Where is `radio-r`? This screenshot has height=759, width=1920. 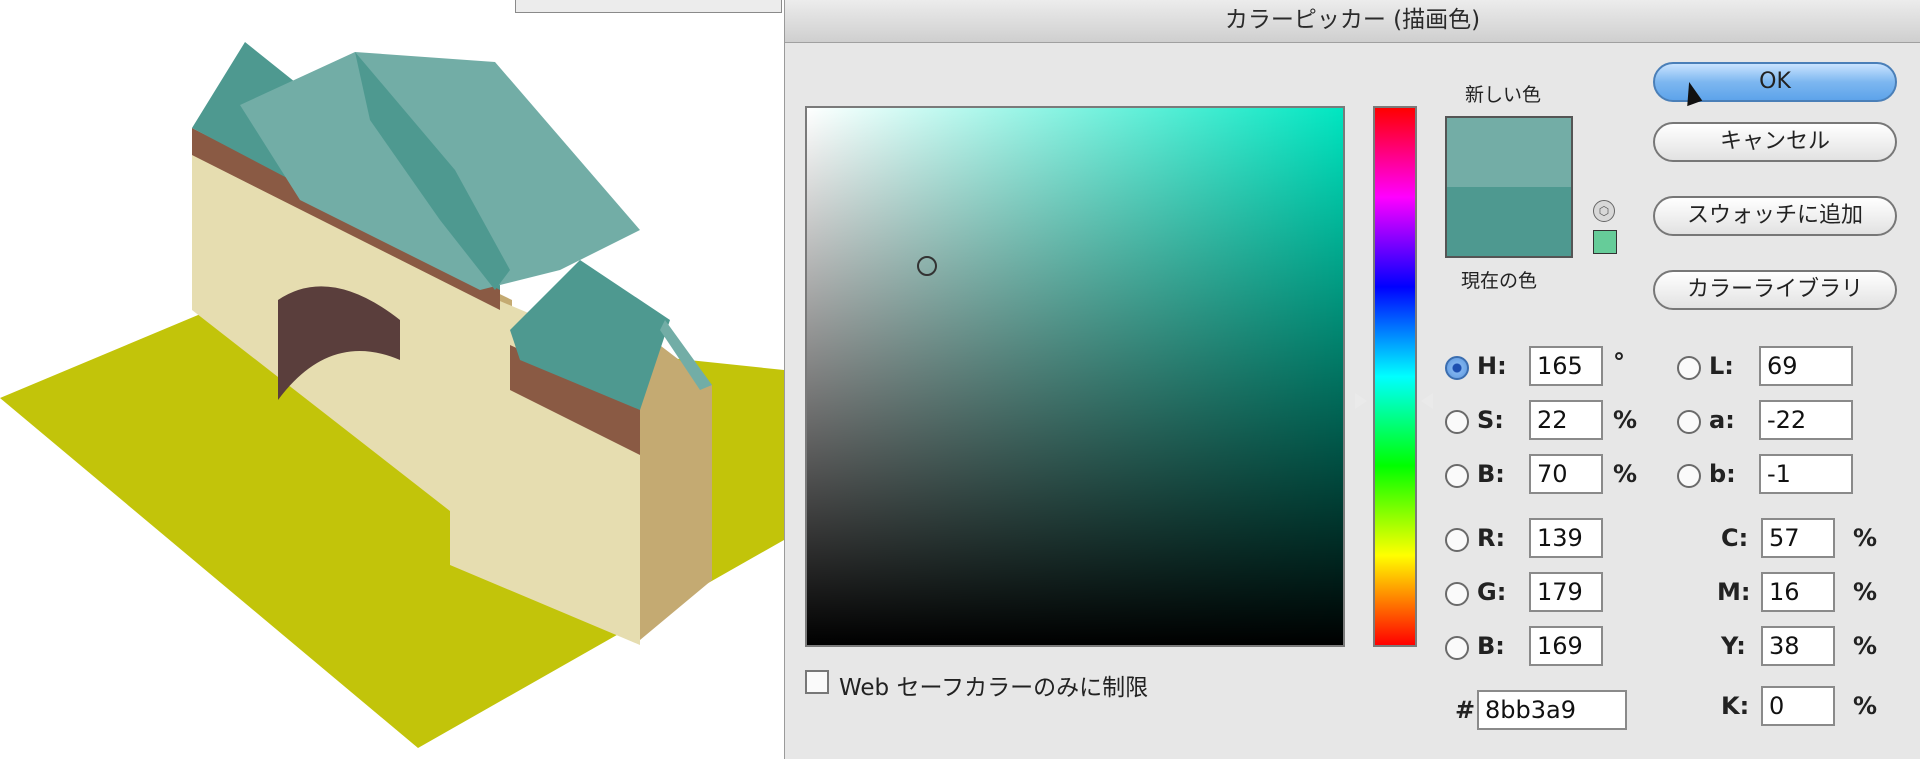
radio-r is located at coordinates (1457, 540).